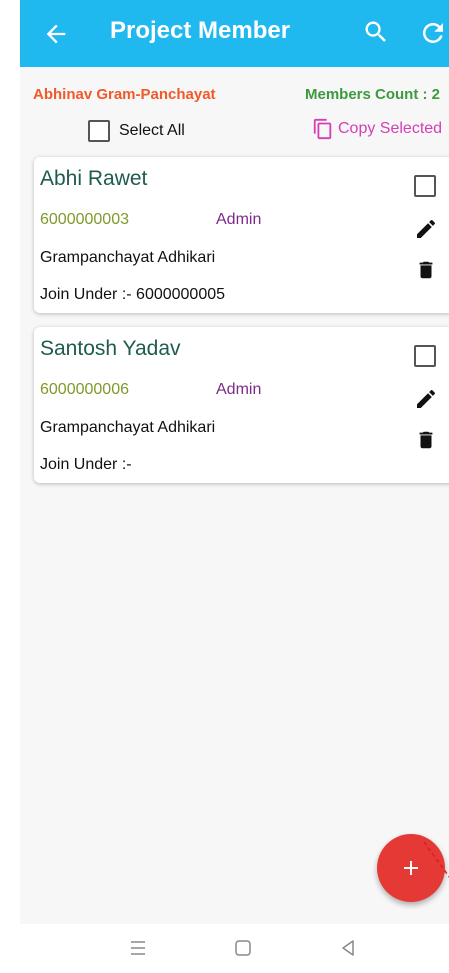 Image resolution: width=449 pixels, height=973 pixels. Describe the element at coordinates (376, 32) in the screenshot. I see `search-icon` at that location.